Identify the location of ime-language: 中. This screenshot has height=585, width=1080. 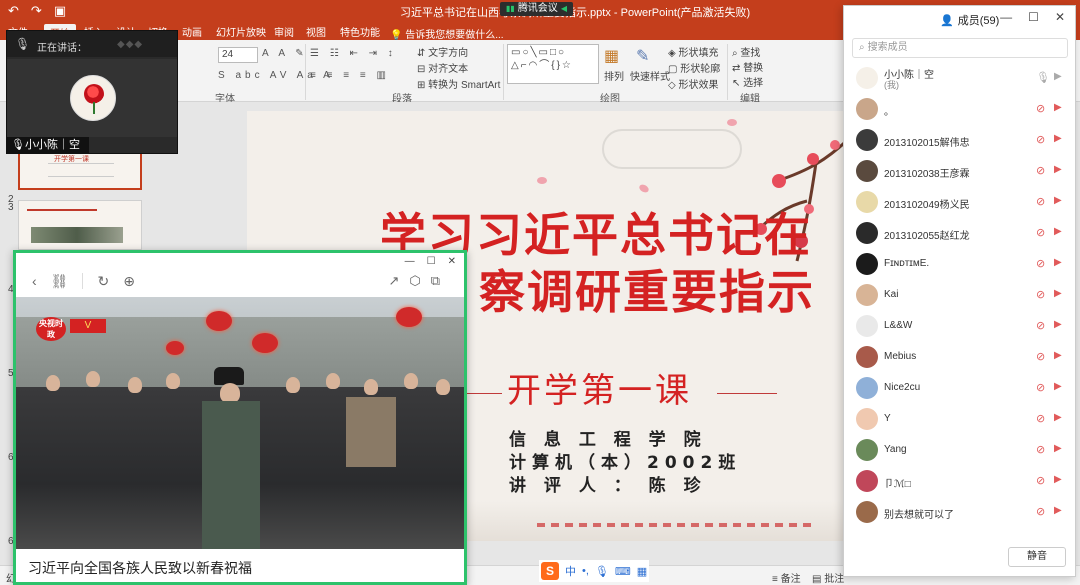
(570, 571).